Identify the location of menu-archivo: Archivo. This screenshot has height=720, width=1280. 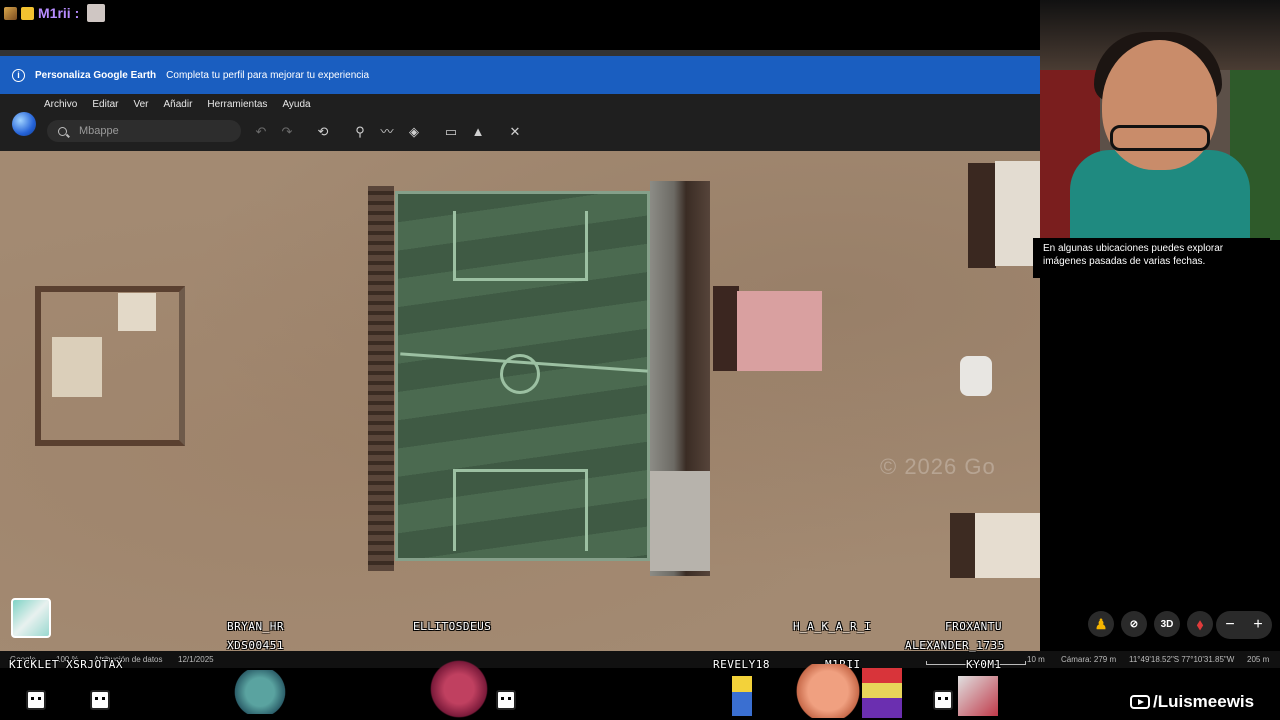
(60, 104).